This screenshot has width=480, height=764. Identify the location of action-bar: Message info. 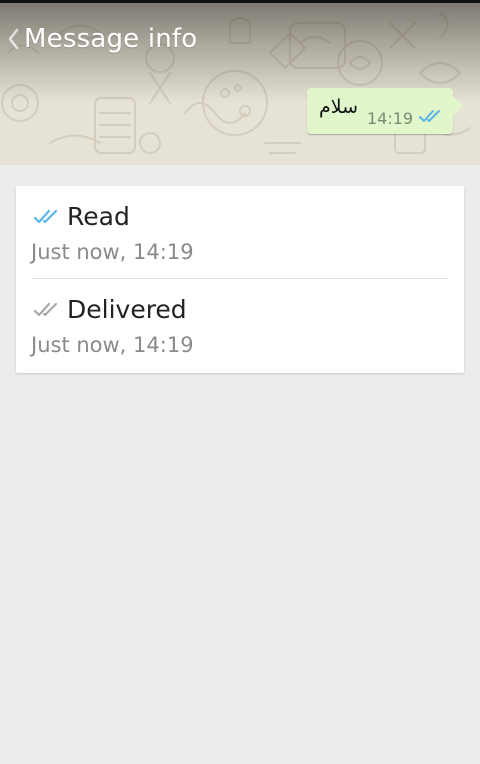
(240, 39).